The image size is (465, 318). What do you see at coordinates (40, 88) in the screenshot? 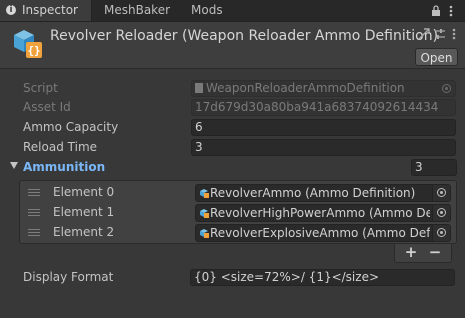
I see `script-label: Script` at bounding box center [40, 88].